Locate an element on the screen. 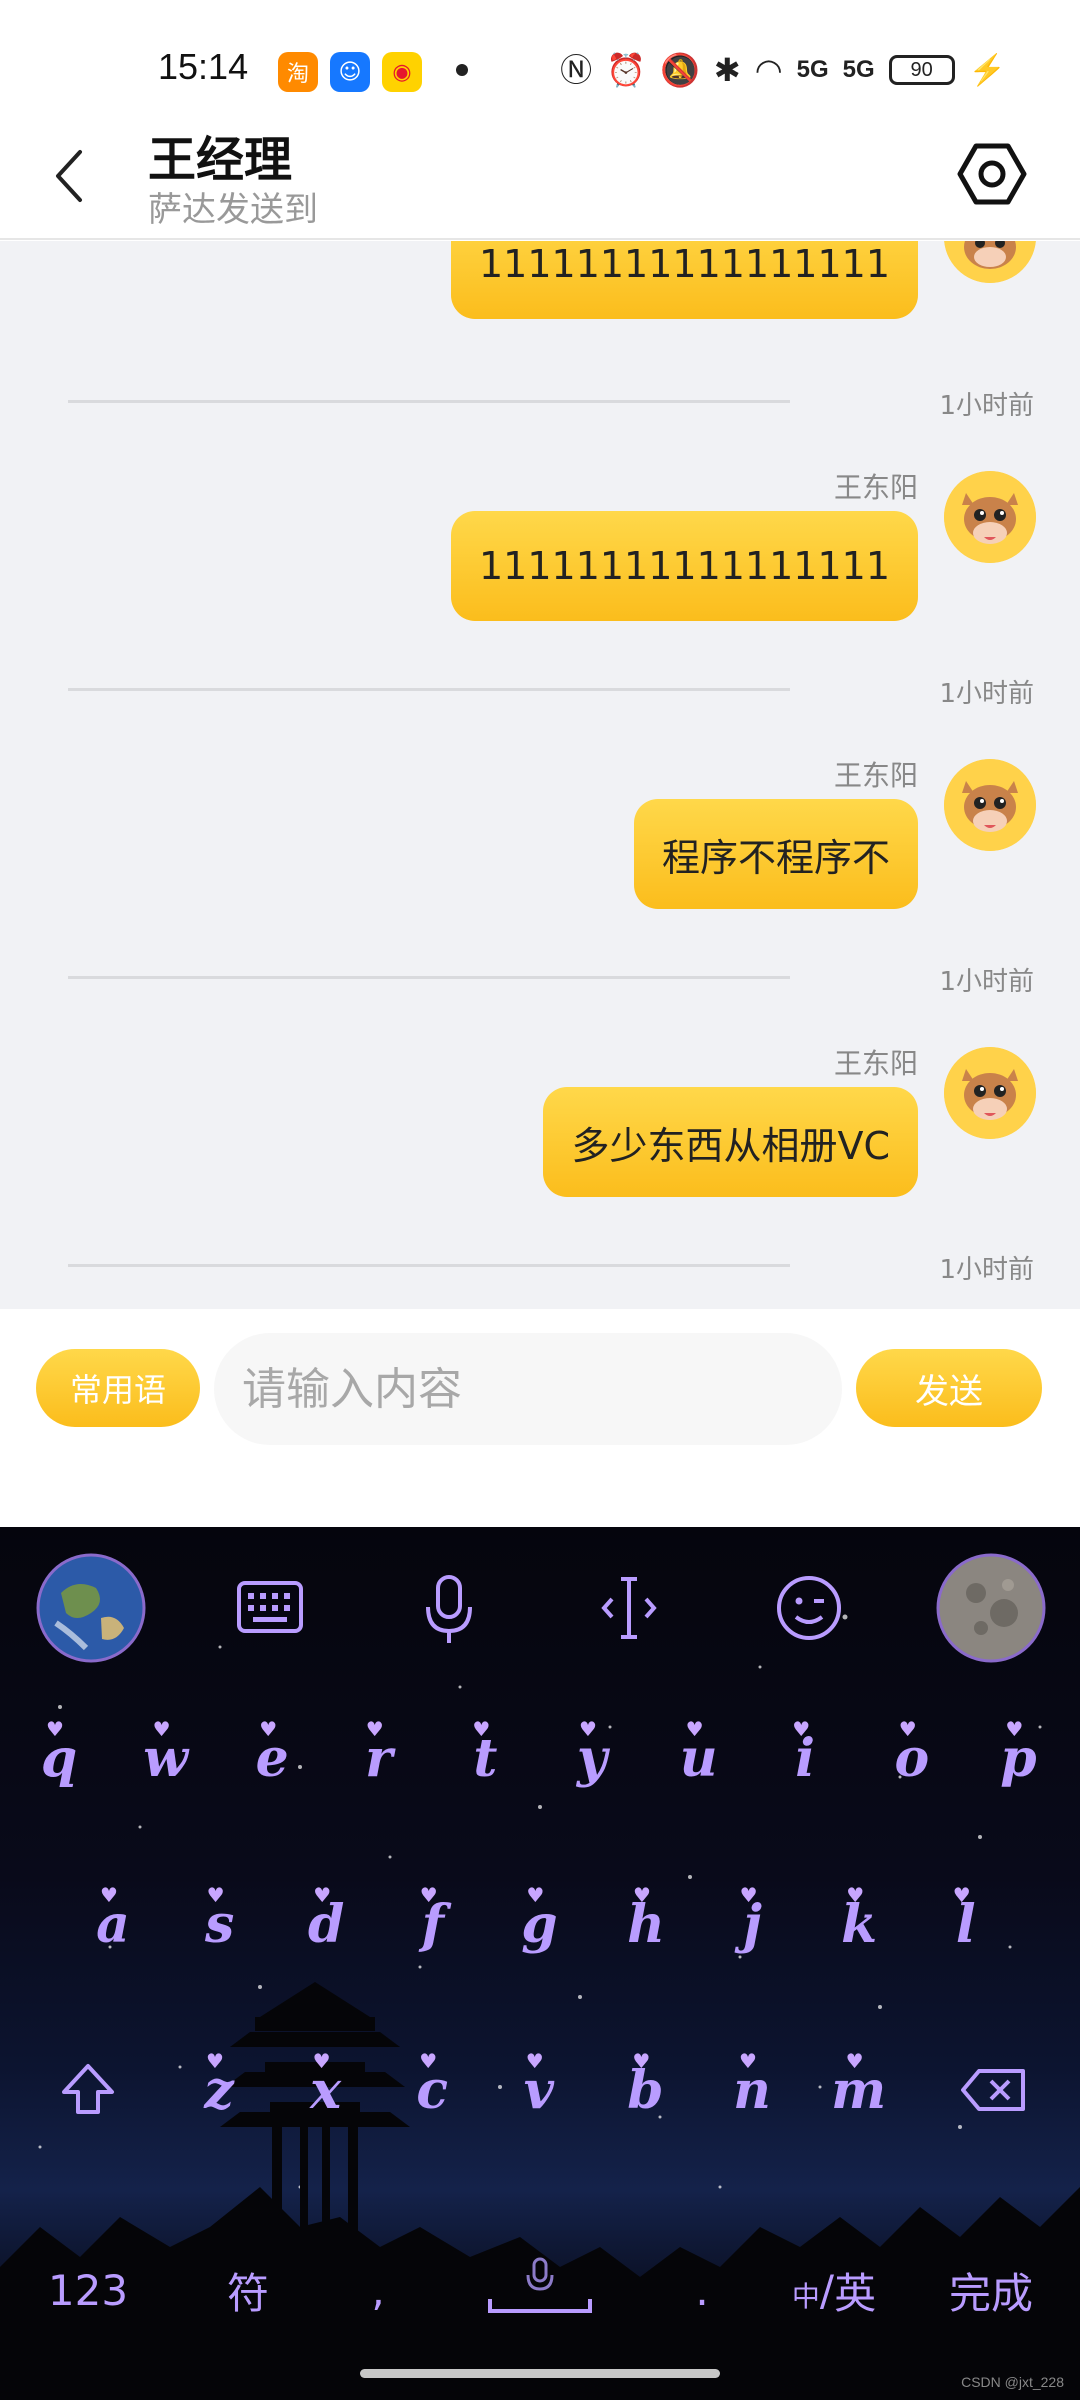 The width and height of the screenshot is (1080, 2400). key-g: ♥ g is located at coordinates (539, 1924).